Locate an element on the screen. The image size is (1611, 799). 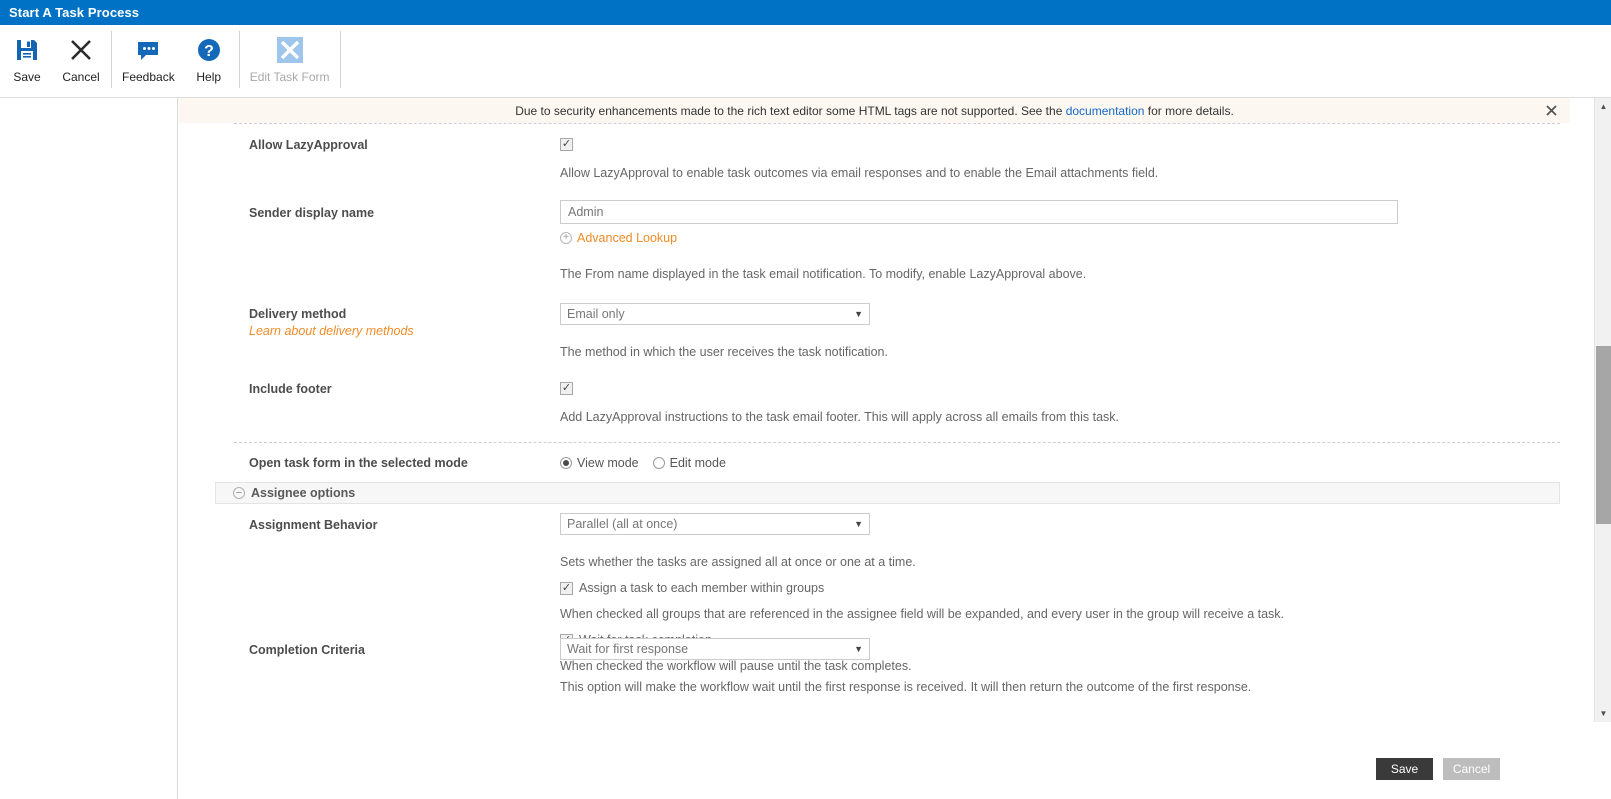
window-title-bar: Start A Task Process is located at coordinates (805, 12).